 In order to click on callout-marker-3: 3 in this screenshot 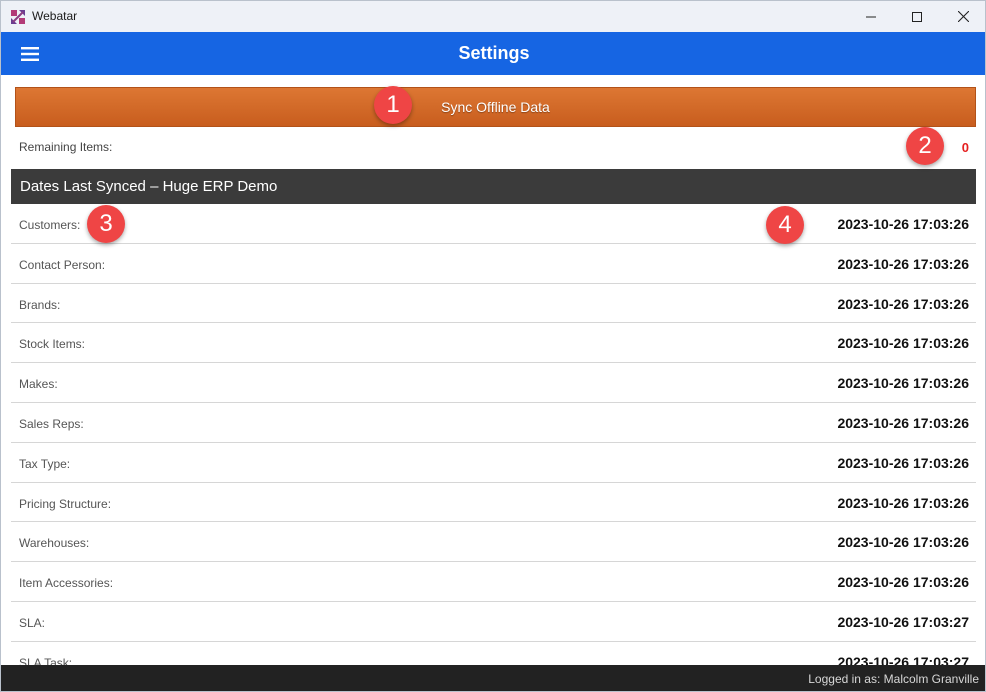, I will do `click(106, 224)`.